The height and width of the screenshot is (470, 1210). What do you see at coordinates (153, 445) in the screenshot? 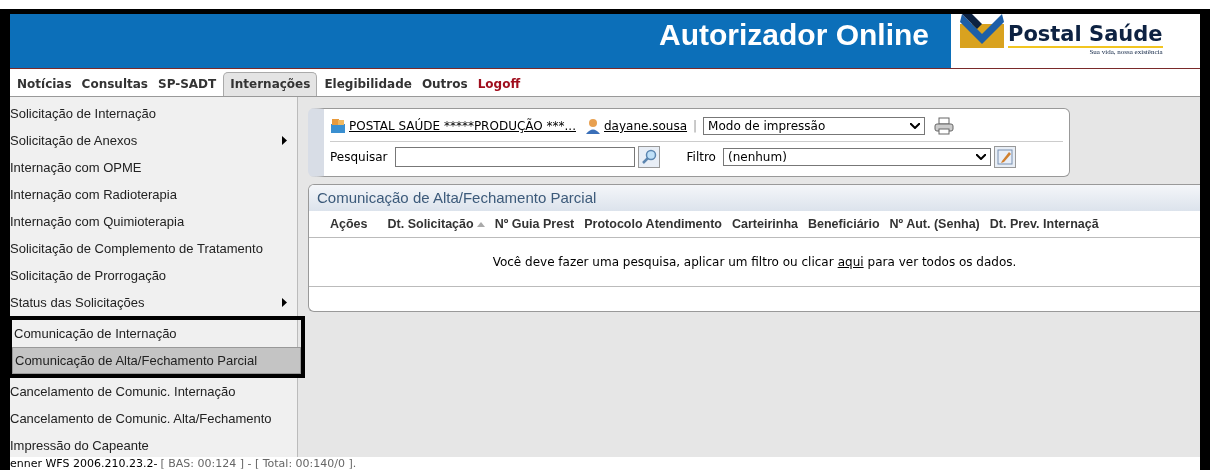
I see `sidebar-item: Impressão do Capeante` at bounding box center [153, 445].